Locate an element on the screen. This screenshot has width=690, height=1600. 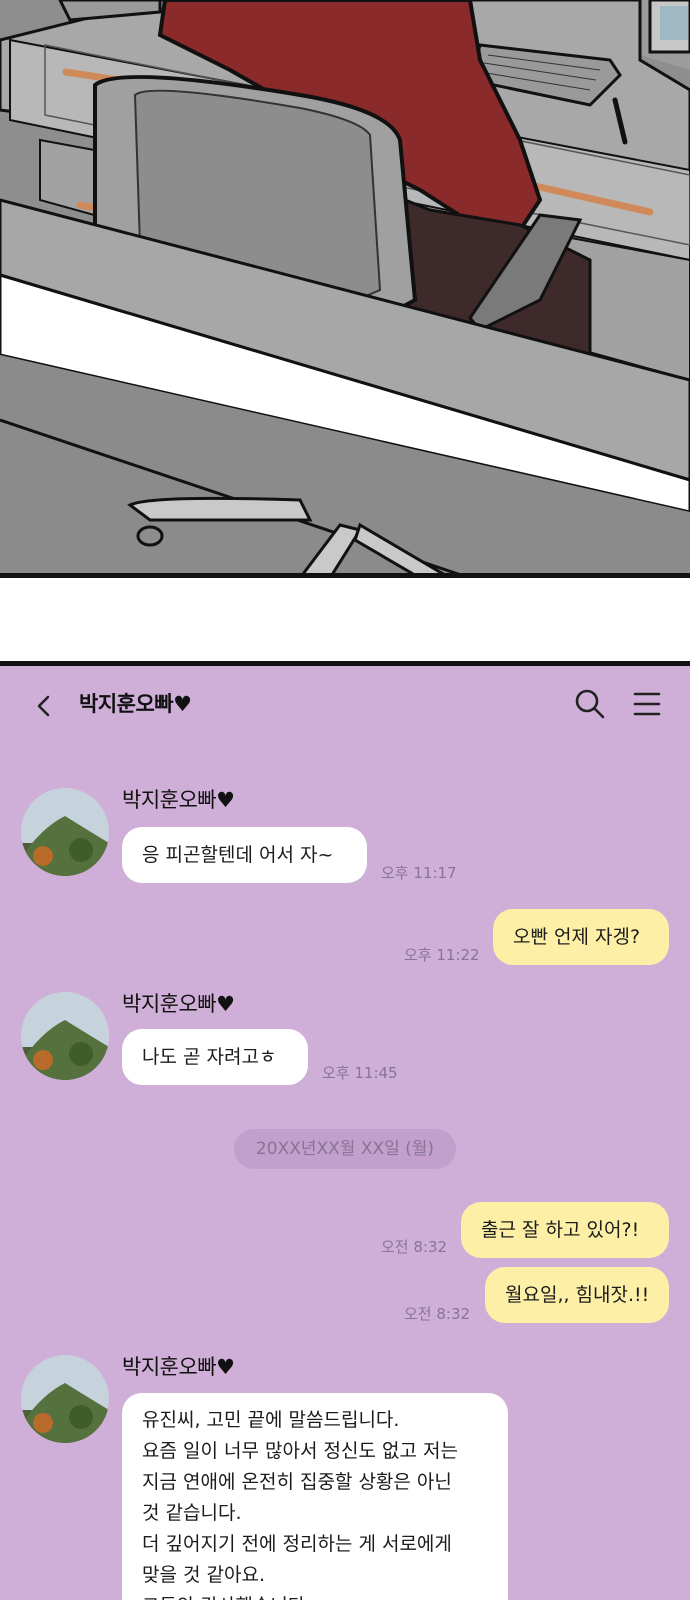
outgoing-message-bubble: 오빤 언제 자겡? is located at coordinates (581, 937).